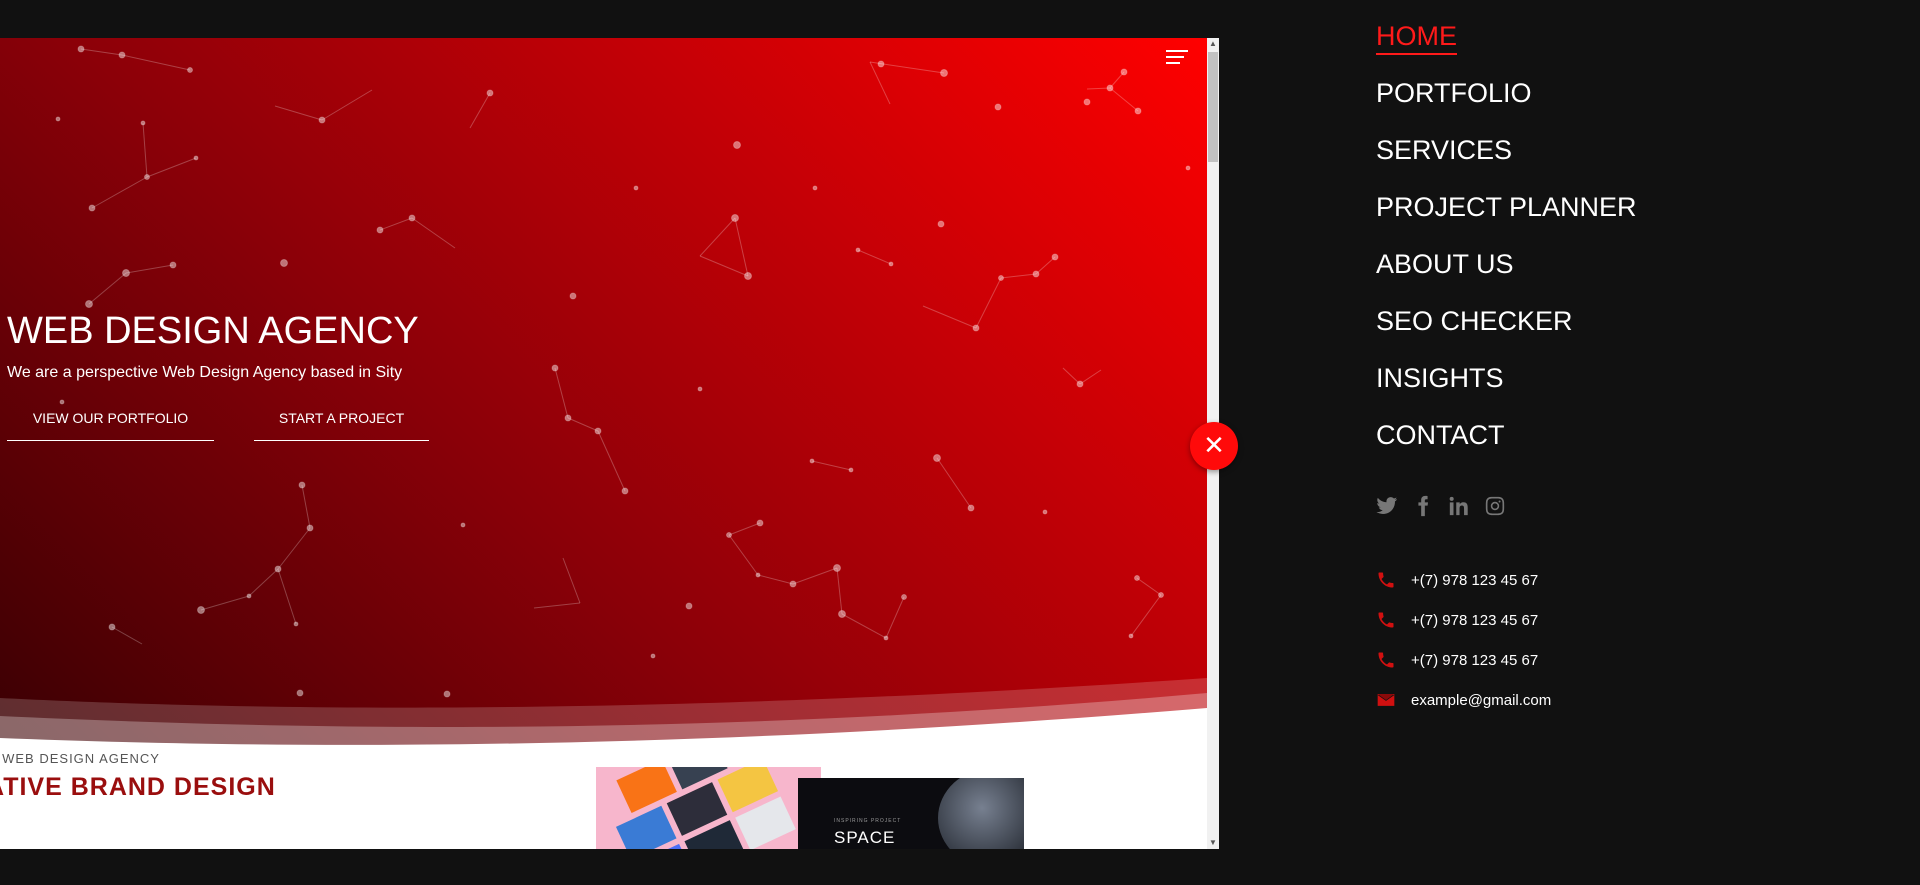  Describe the element at coordinates (1213, 44) in the screenshot. I see `scroll-up-arrow-icon: ▲` at that location.